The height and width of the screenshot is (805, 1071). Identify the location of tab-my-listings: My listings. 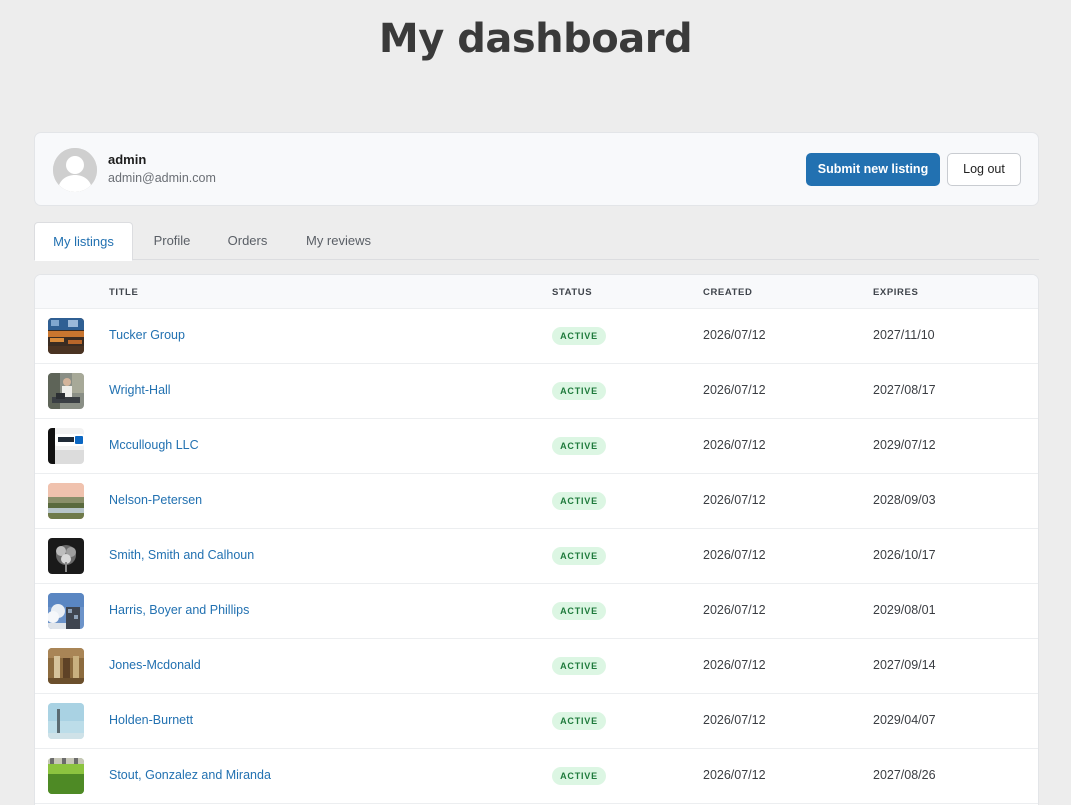
(83, 241).